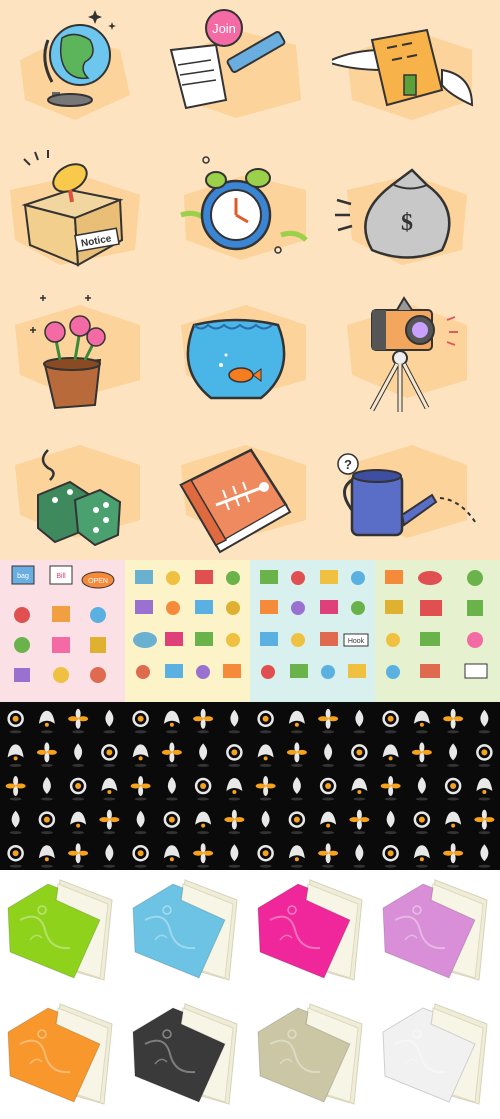 The image size is (500, 1119). What do you see at coordinates (61, 576) in the screenshot?
I see `bill-label: Bill` at bounding box center [61, 576].